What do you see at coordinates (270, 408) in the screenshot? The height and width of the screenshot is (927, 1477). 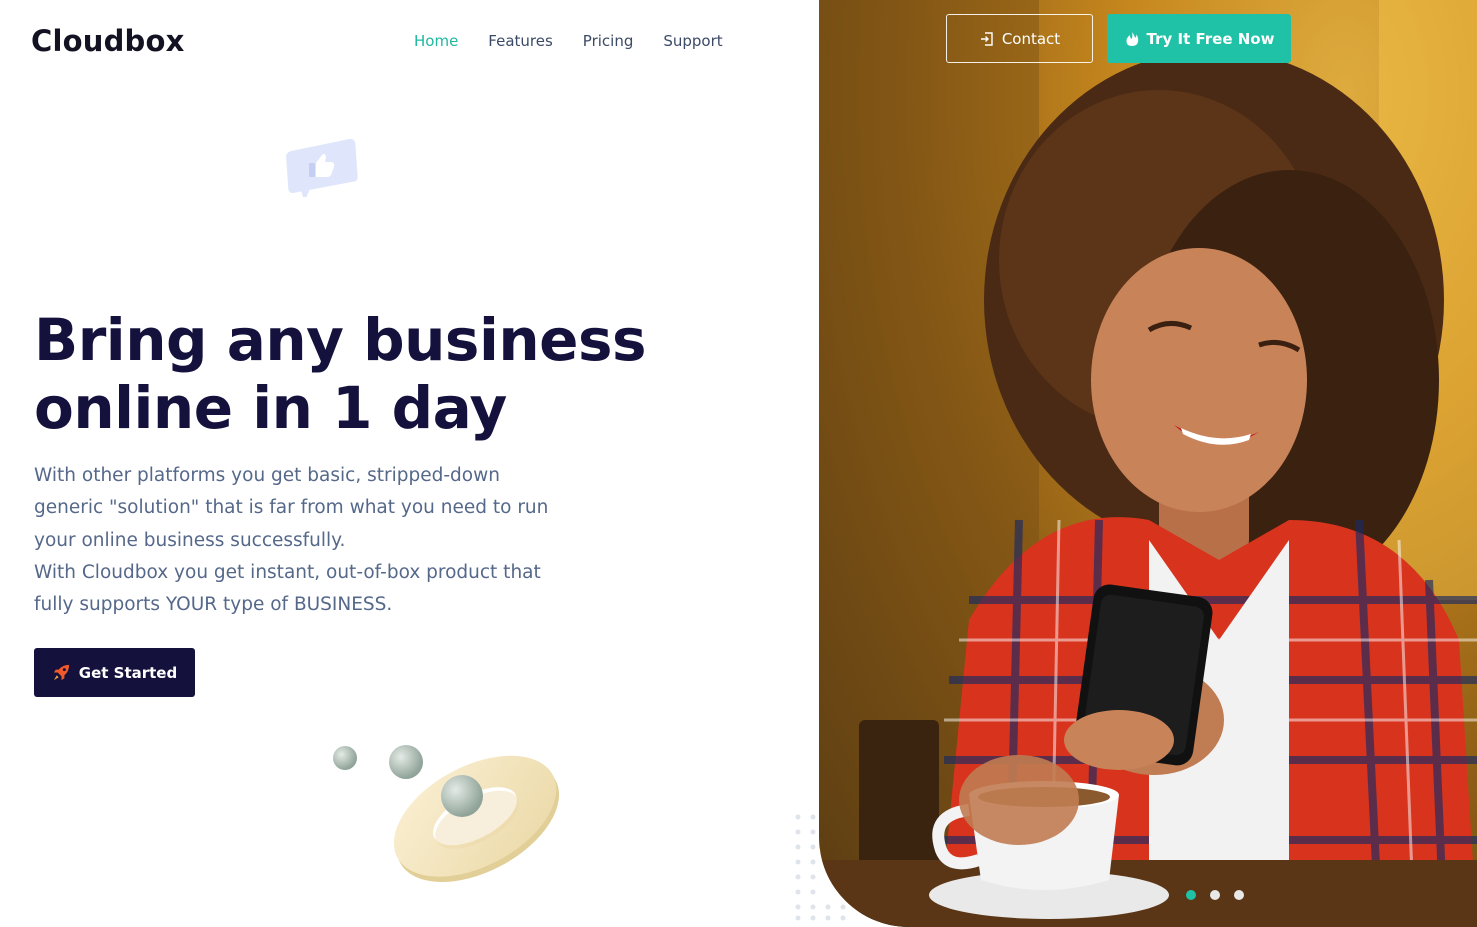 I see `hero-title-line-2: online in 1 day` at bounding box center [270, 408].